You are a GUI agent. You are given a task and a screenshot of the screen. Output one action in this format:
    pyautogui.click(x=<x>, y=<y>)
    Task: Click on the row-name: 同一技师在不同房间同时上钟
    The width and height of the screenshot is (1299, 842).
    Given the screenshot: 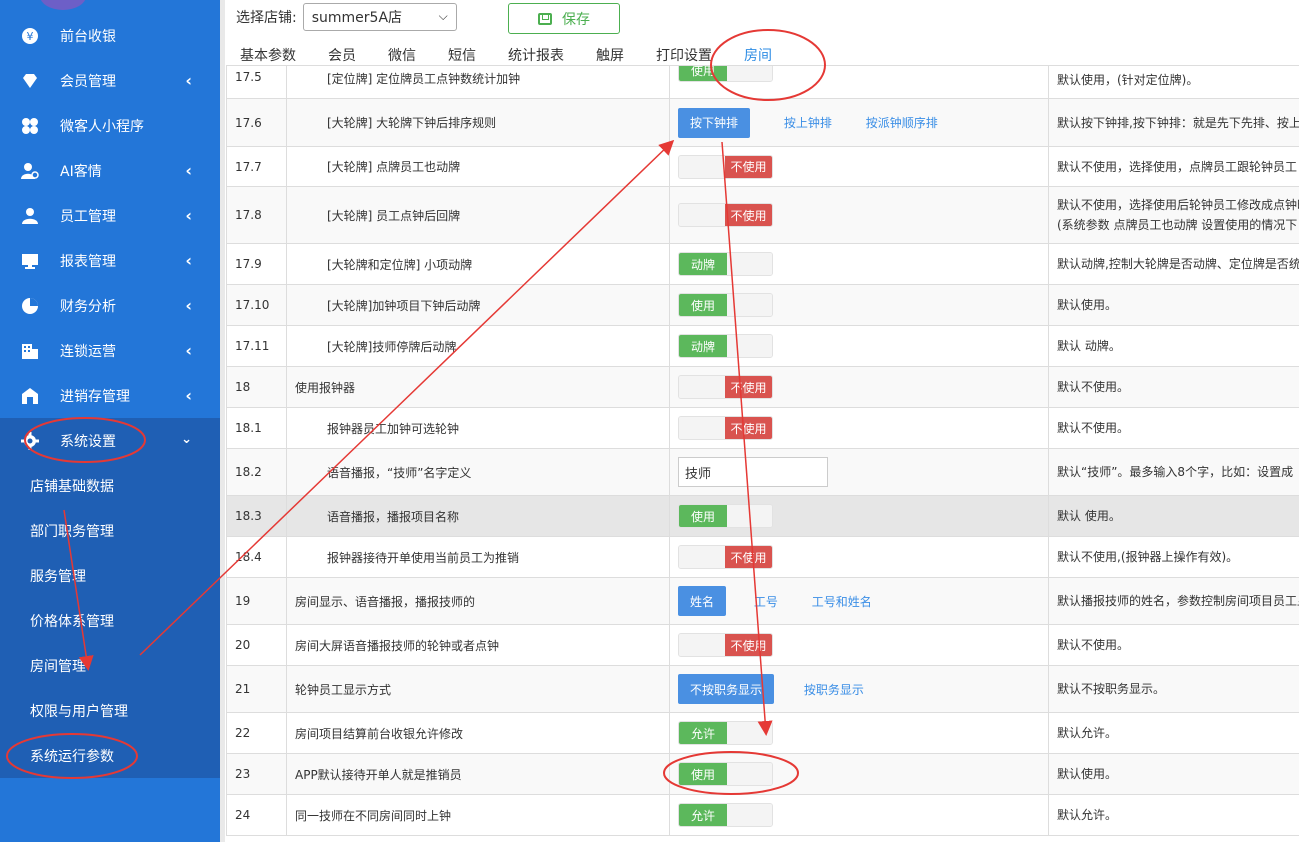 What is the action you would take?
    pyautogui.click(x=478, y=815)
    